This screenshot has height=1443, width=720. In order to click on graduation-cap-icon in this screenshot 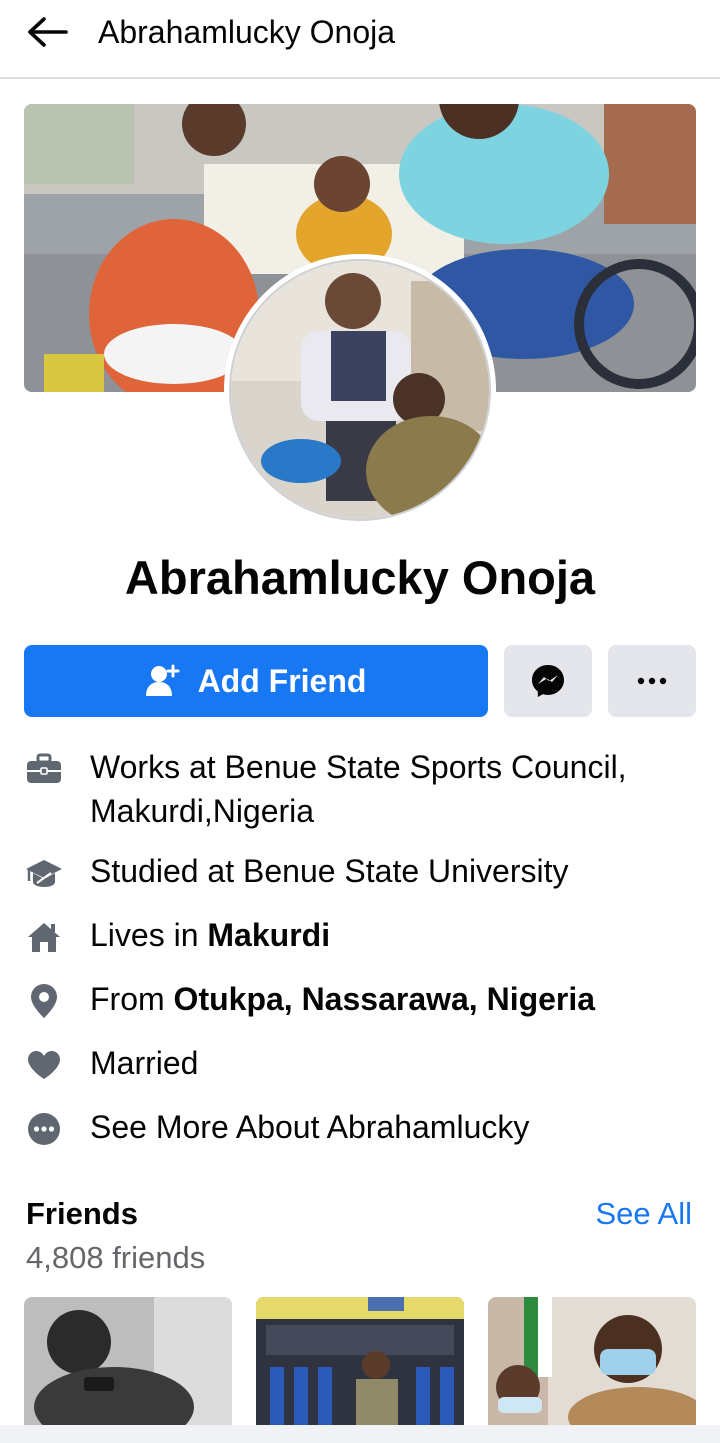, I will do `click(44, 873)`.